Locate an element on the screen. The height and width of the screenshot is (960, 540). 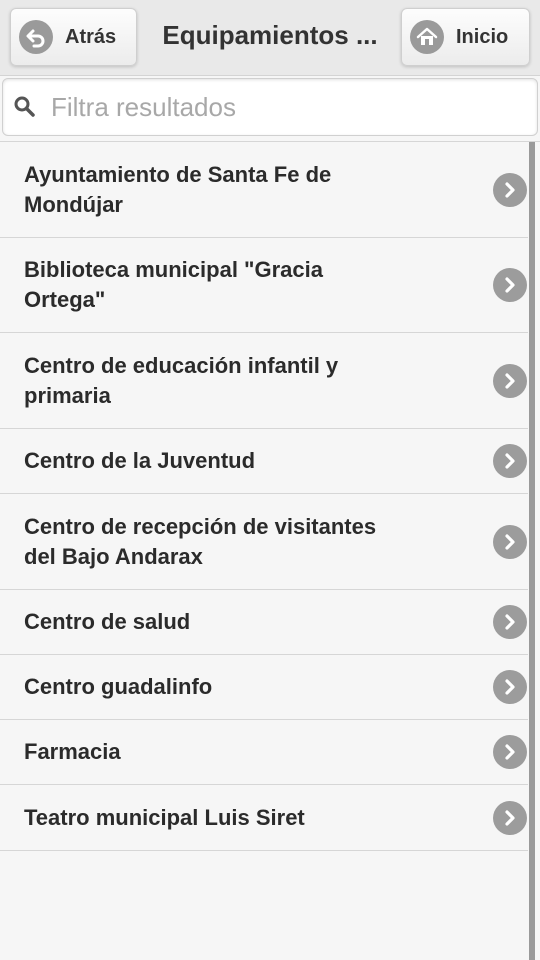
list-item-label: Ayuntamiento de Santa Fe de Mondújar is located at coordinates (178, 189).